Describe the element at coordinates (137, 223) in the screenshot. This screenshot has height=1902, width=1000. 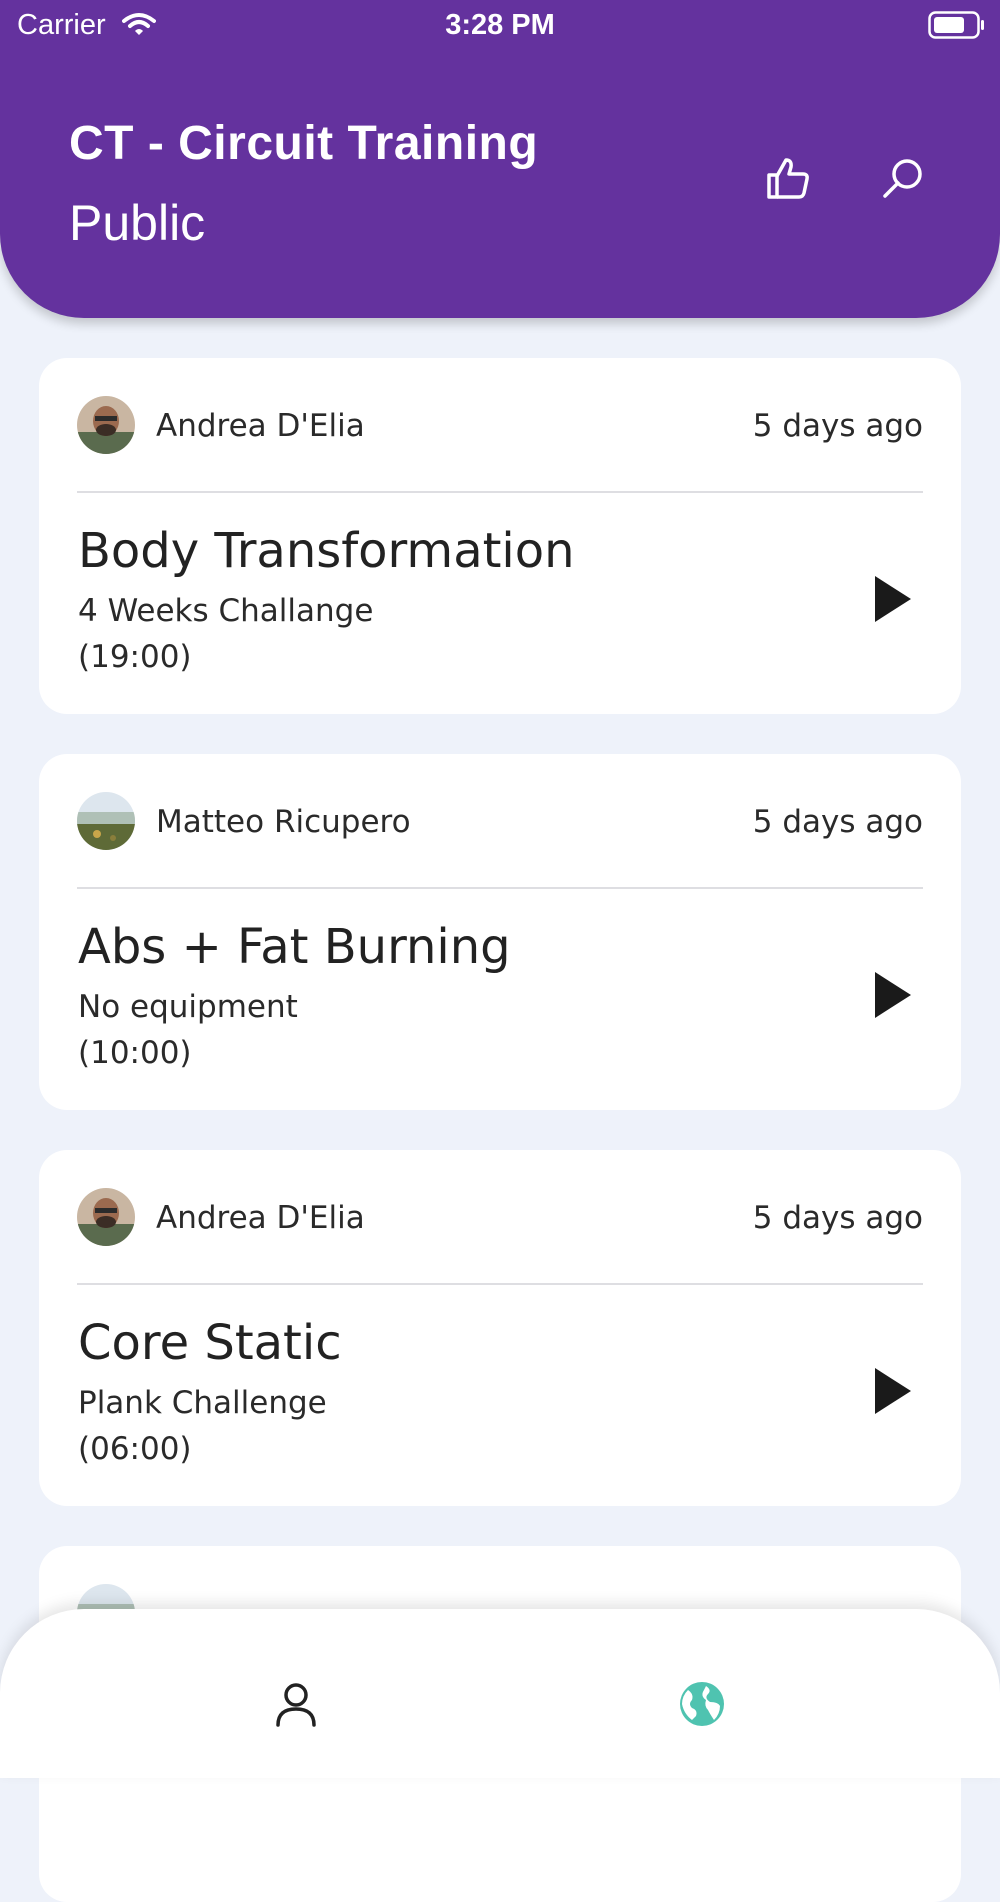
I see `page-subtitle: Public` at that location.